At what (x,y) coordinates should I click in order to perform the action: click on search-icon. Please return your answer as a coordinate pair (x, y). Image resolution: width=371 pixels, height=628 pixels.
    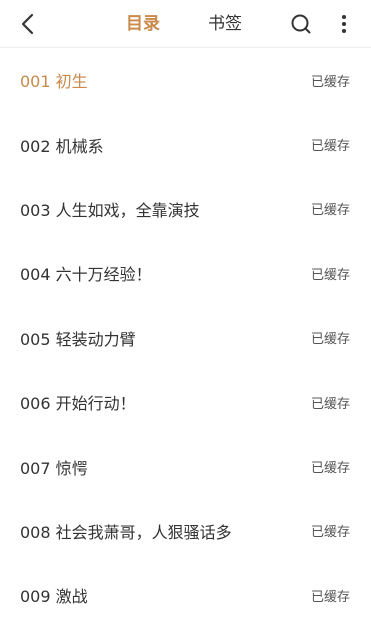
    Looking at the image, I should click on (301, 24).